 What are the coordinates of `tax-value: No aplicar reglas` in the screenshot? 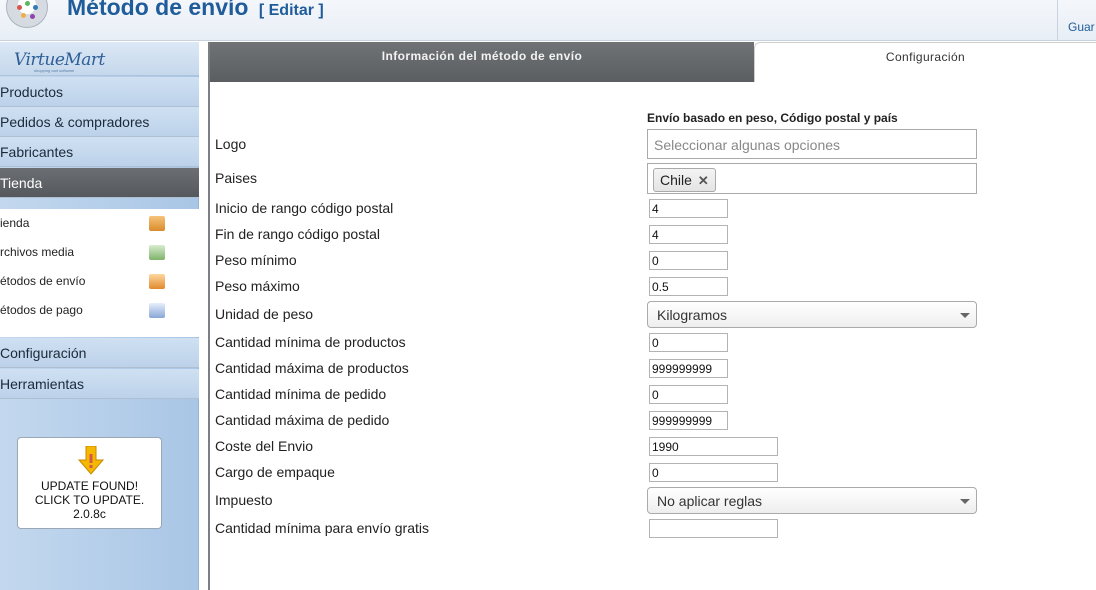 It's located at (710, 501).